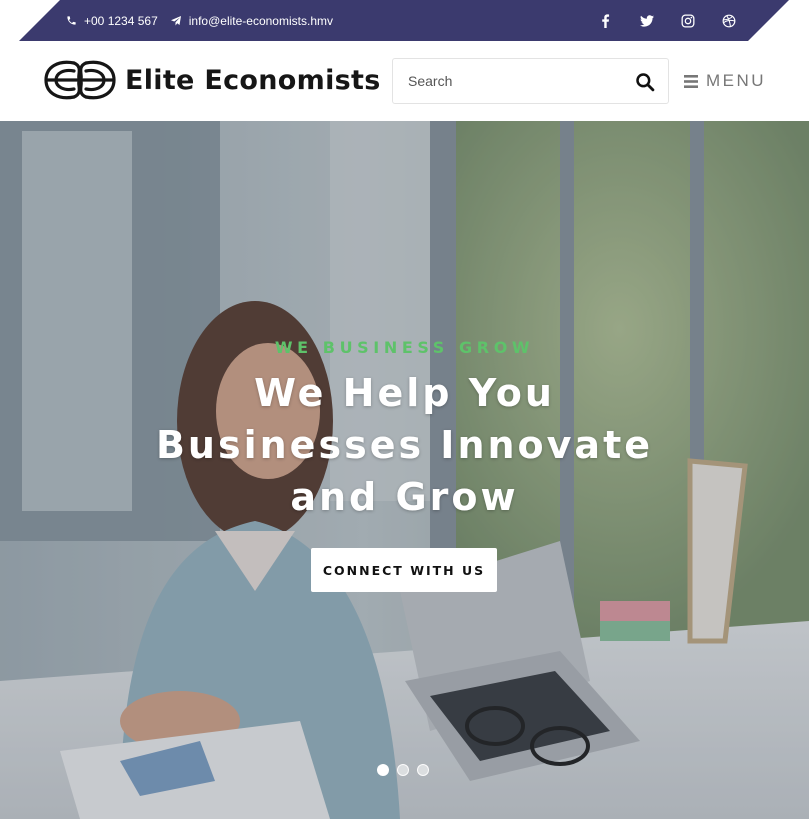 The height and width of the screenshot is (819, 809). What do you see at coordinates (175, 20) in the screenshot?
I see `paper-plane-icon` at bounding box center [175, 20].